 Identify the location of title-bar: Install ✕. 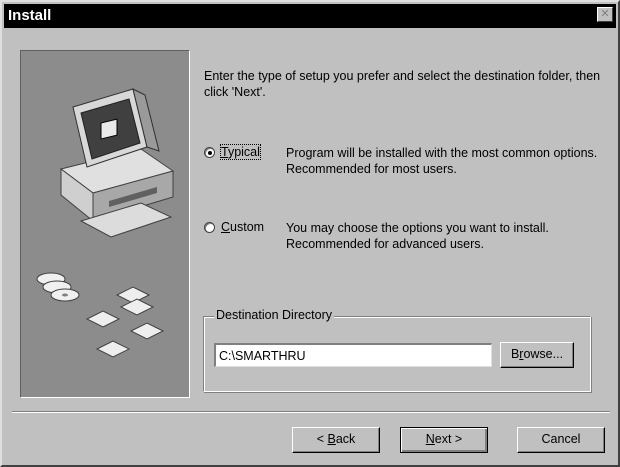
(310, 16).